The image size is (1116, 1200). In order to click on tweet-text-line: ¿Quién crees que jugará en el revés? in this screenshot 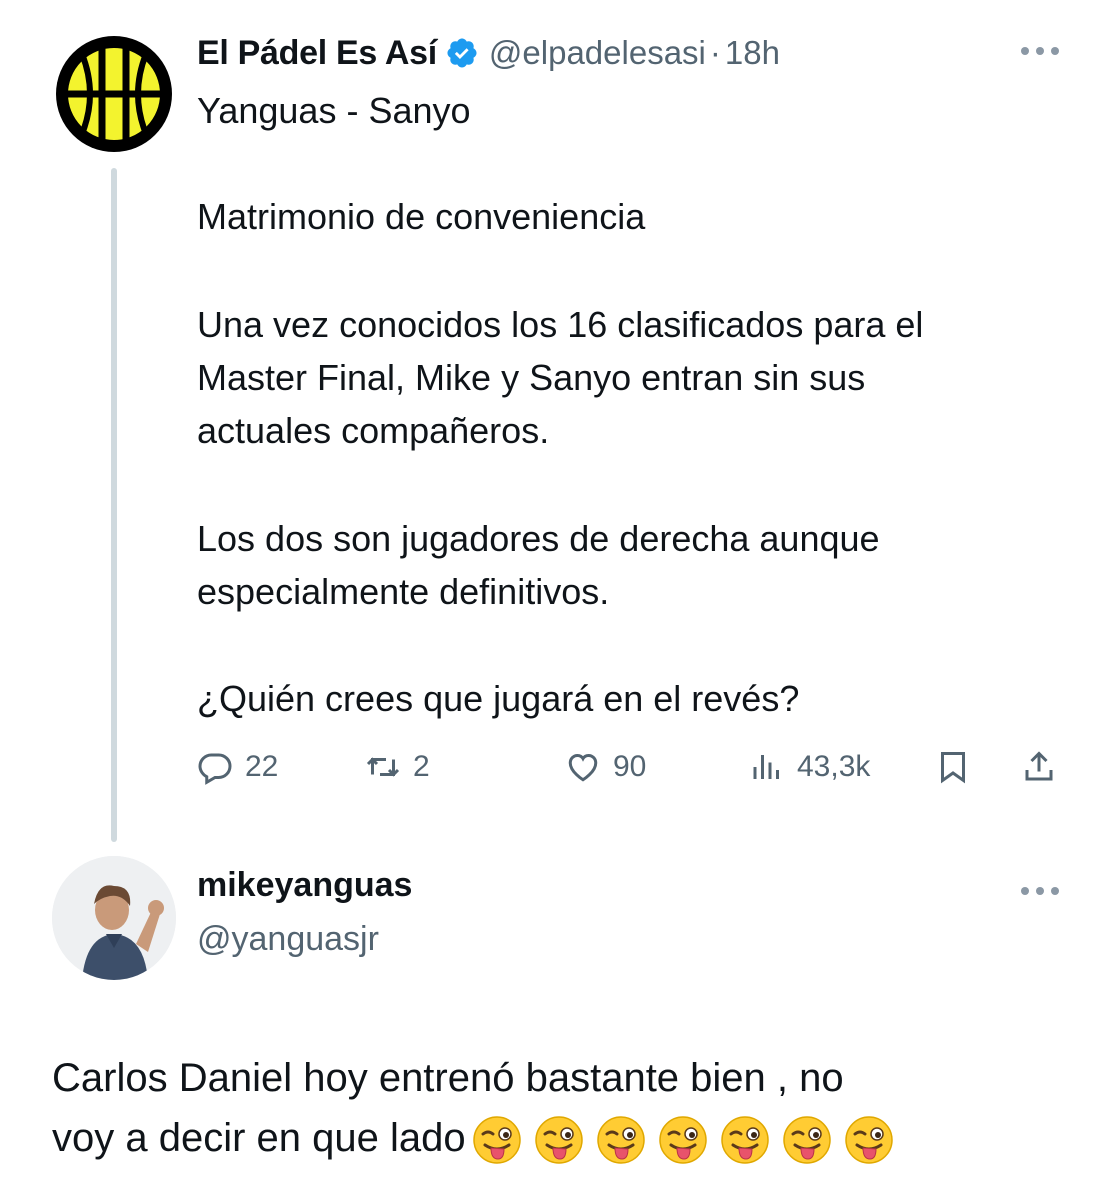, I will do `click(498, 698)`.